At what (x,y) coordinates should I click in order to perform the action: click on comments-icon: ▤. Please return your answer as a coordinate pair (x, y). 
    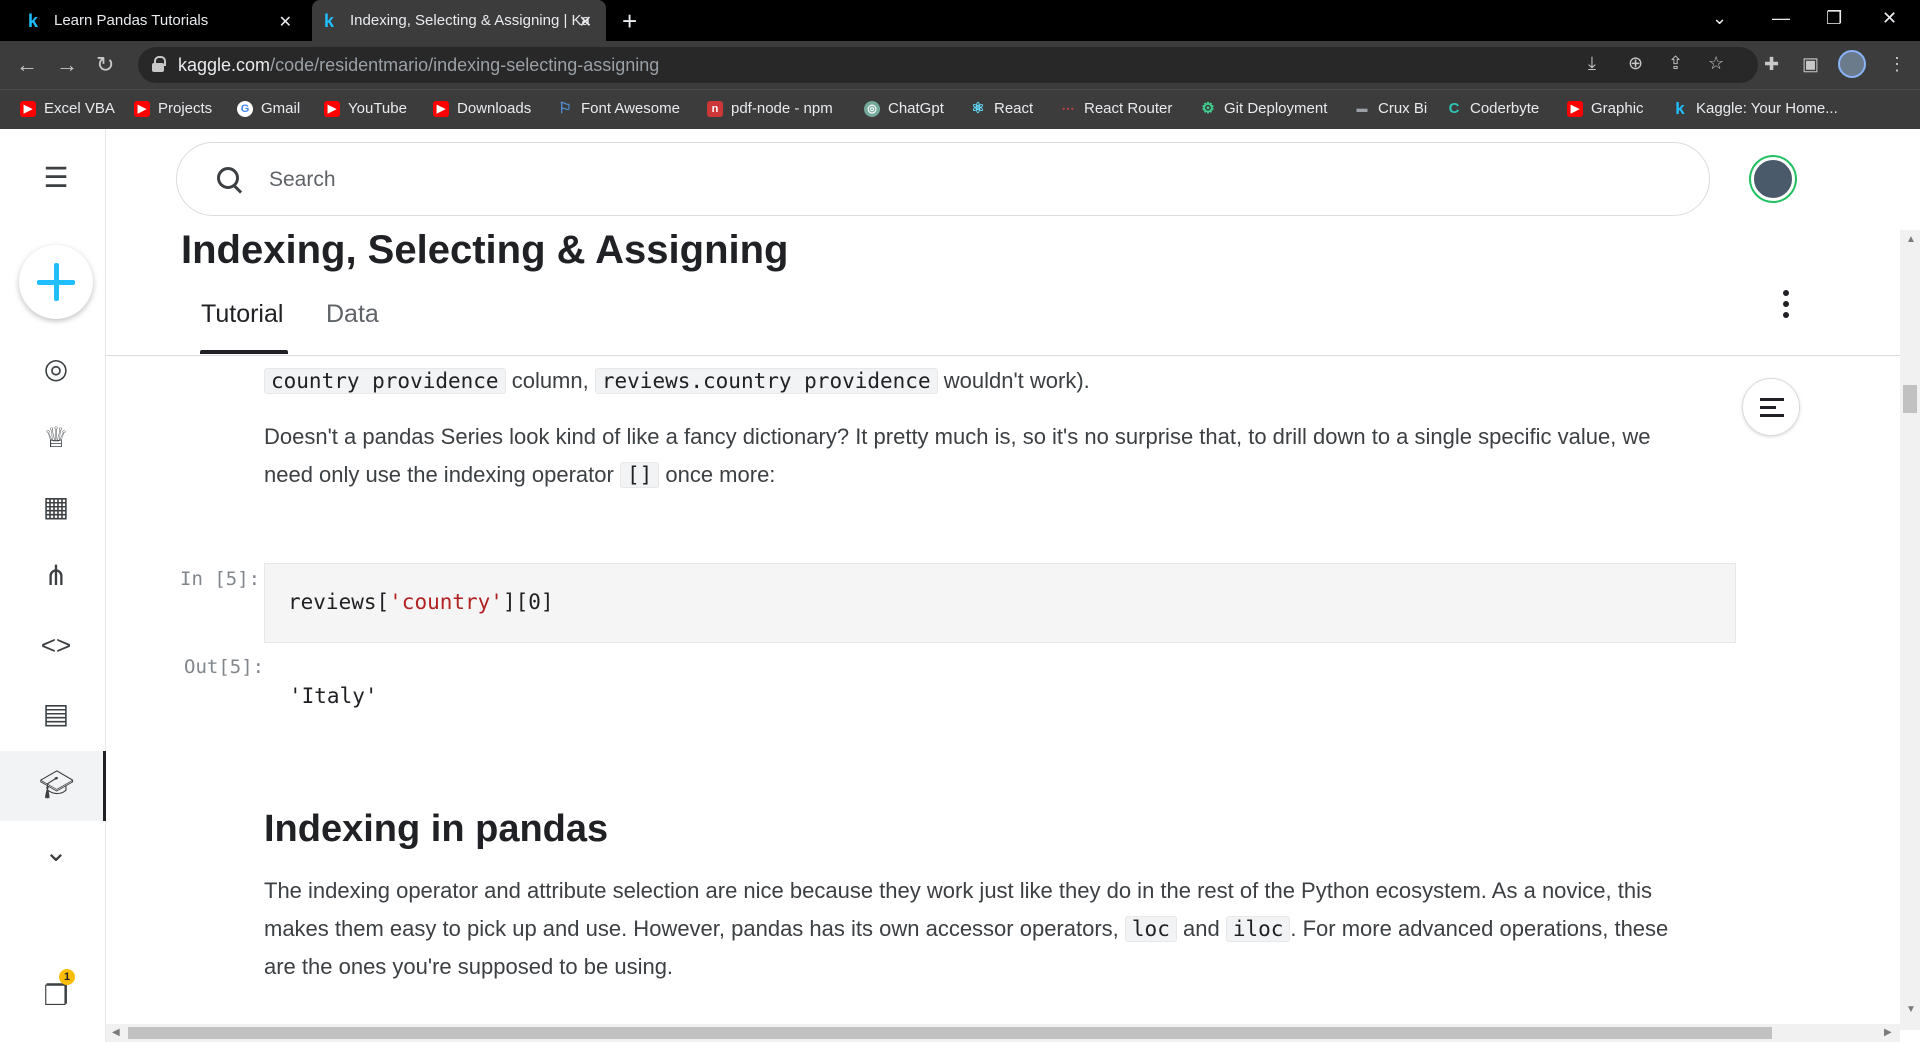
    Looking at the image, I should click on (56, 714).